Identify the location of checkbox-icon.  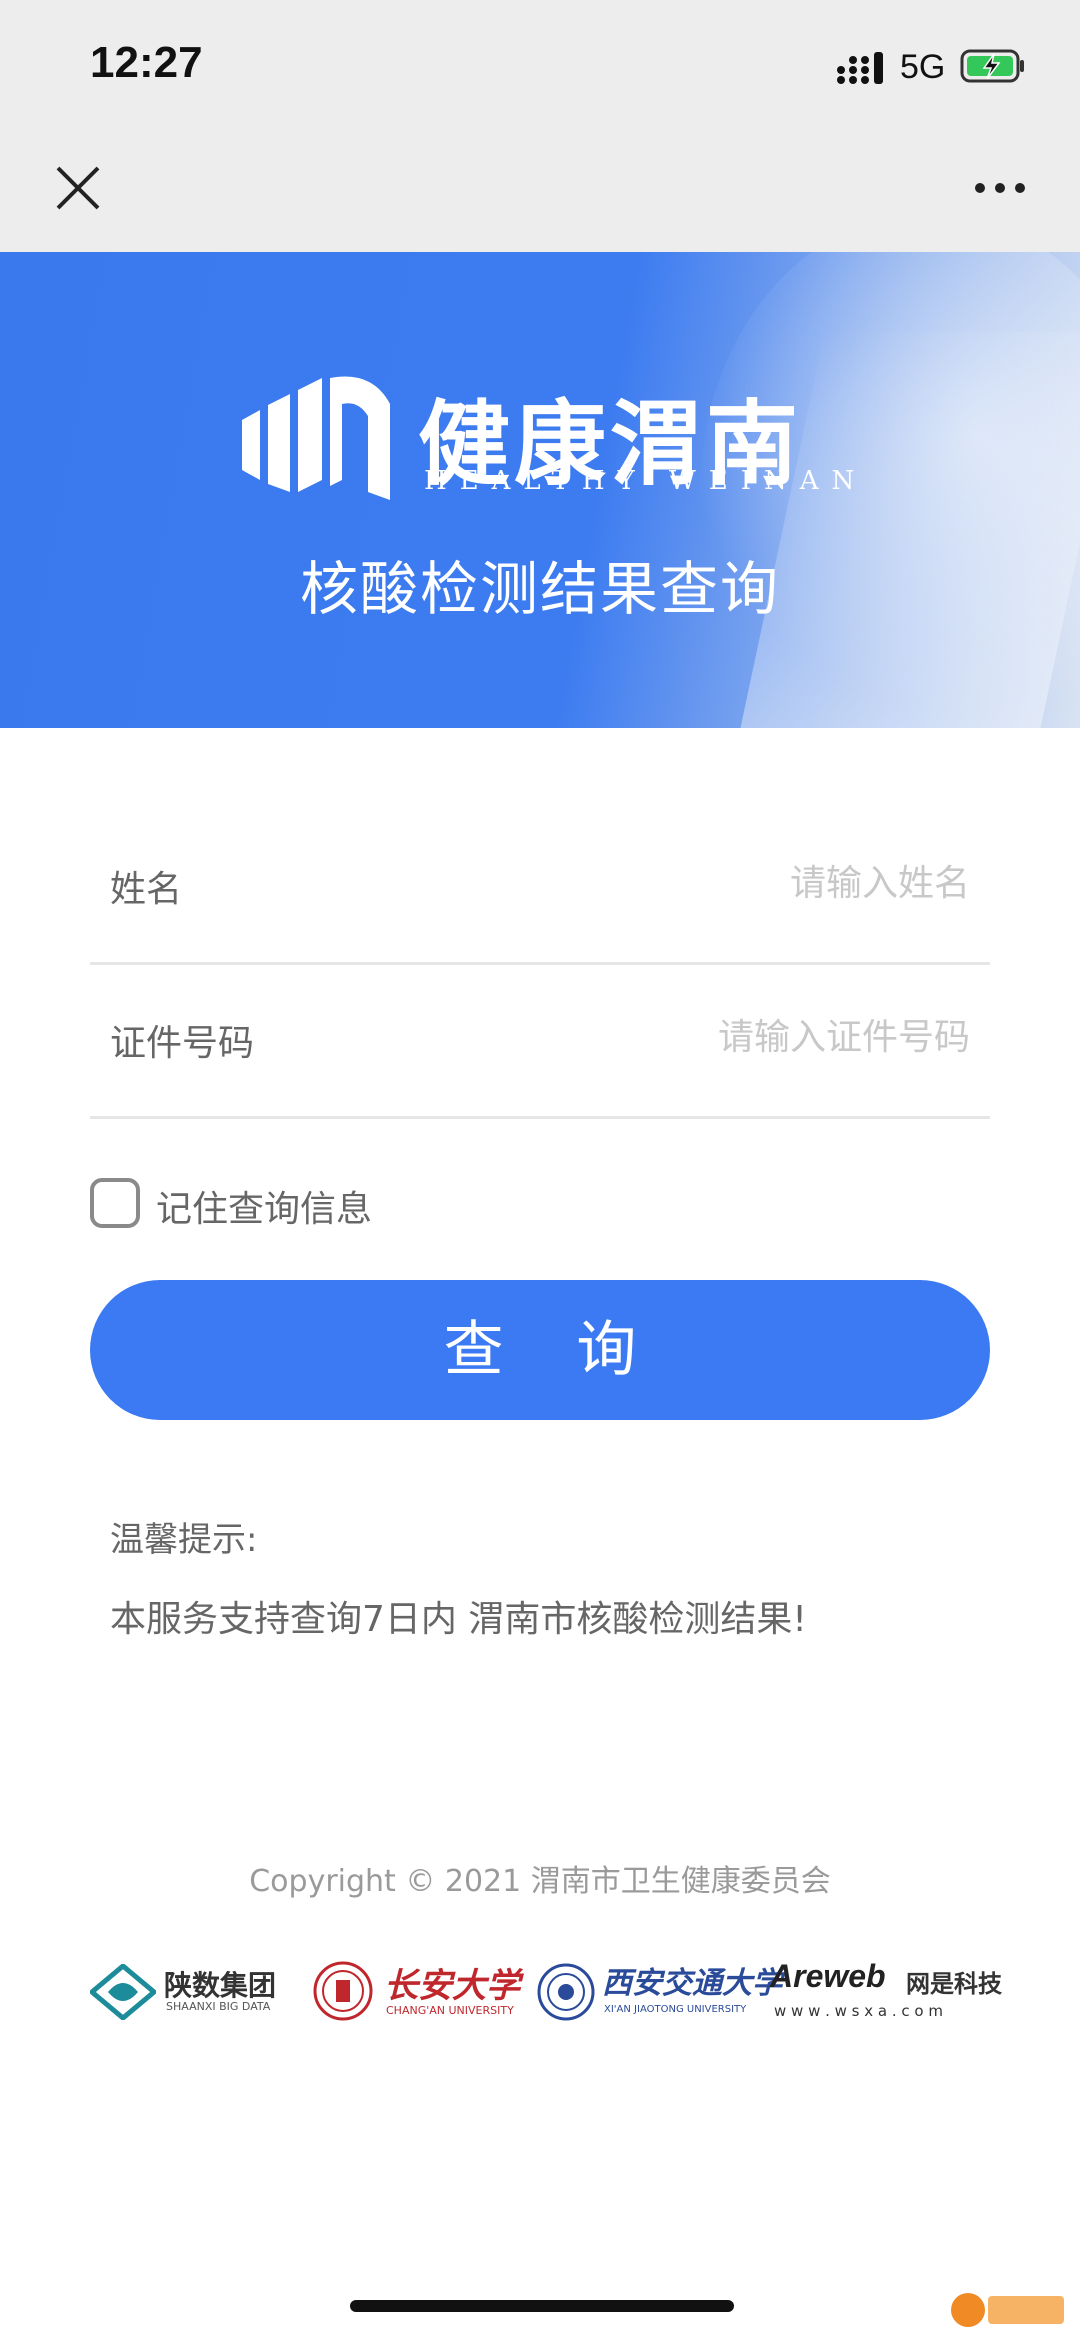
(115, 1203).